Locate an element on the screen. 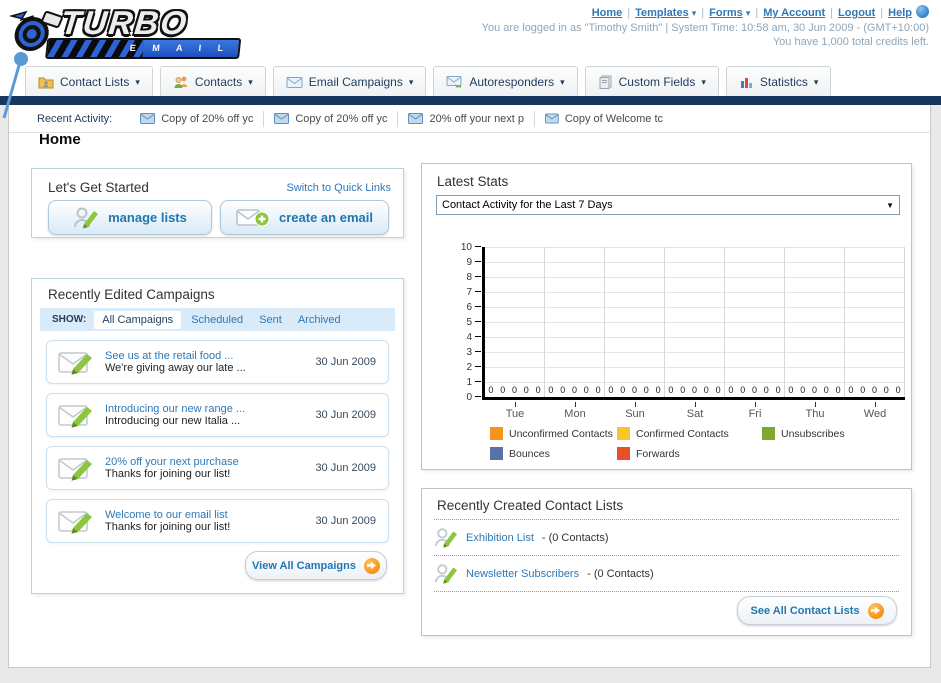 The width and height of the screenshot is (941, 683). tab-email-campaigns: Email Campaigns ▾ is located at coordinates (349, 82).